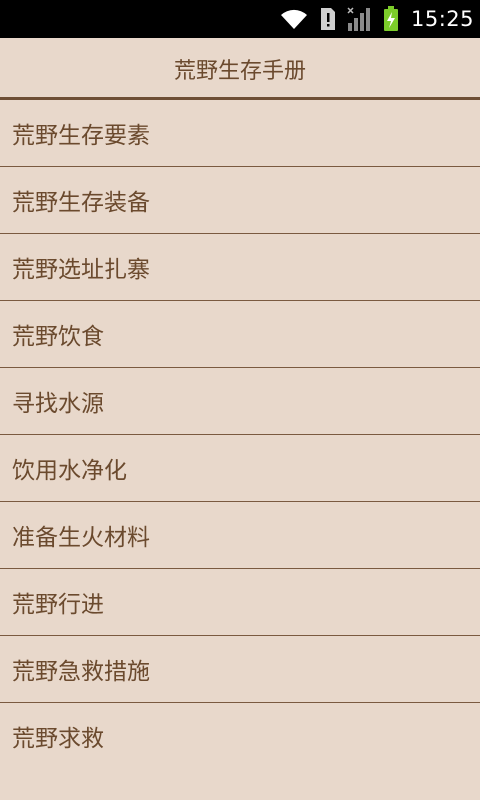  Describe the element at coordinates (240, 535) in the screenshot. I see `list-item-fire-materials: 准备生火材料` at that location.